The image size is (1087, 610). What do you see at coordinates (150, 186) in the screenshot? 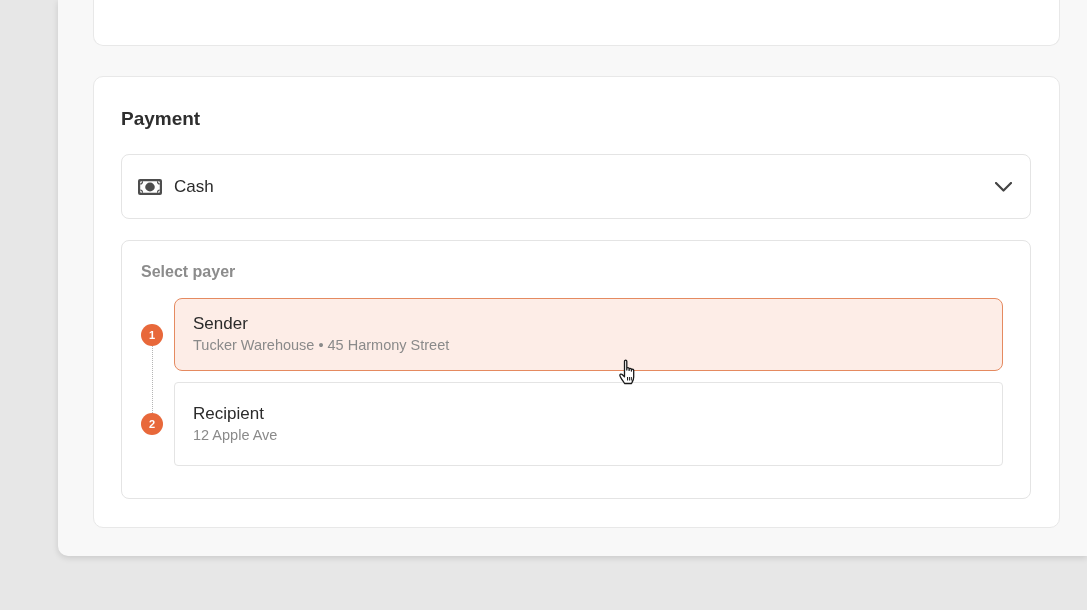
I see `banknote-icon` at bounding box center [150, 186].